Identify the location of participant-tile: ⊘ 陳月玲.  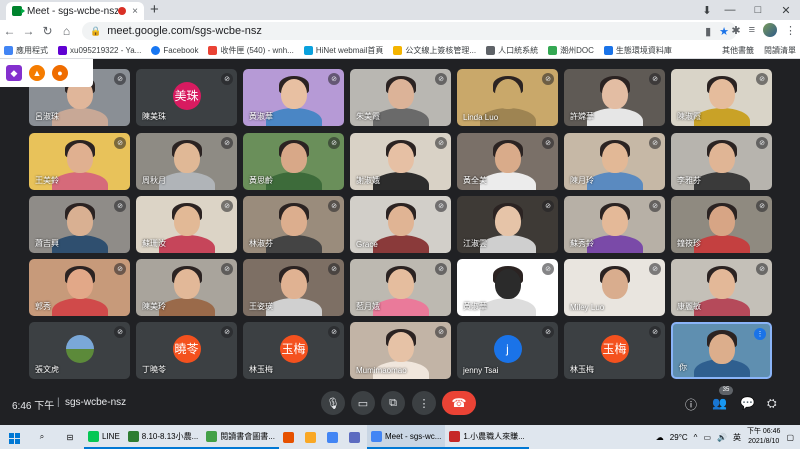
(614, 161).